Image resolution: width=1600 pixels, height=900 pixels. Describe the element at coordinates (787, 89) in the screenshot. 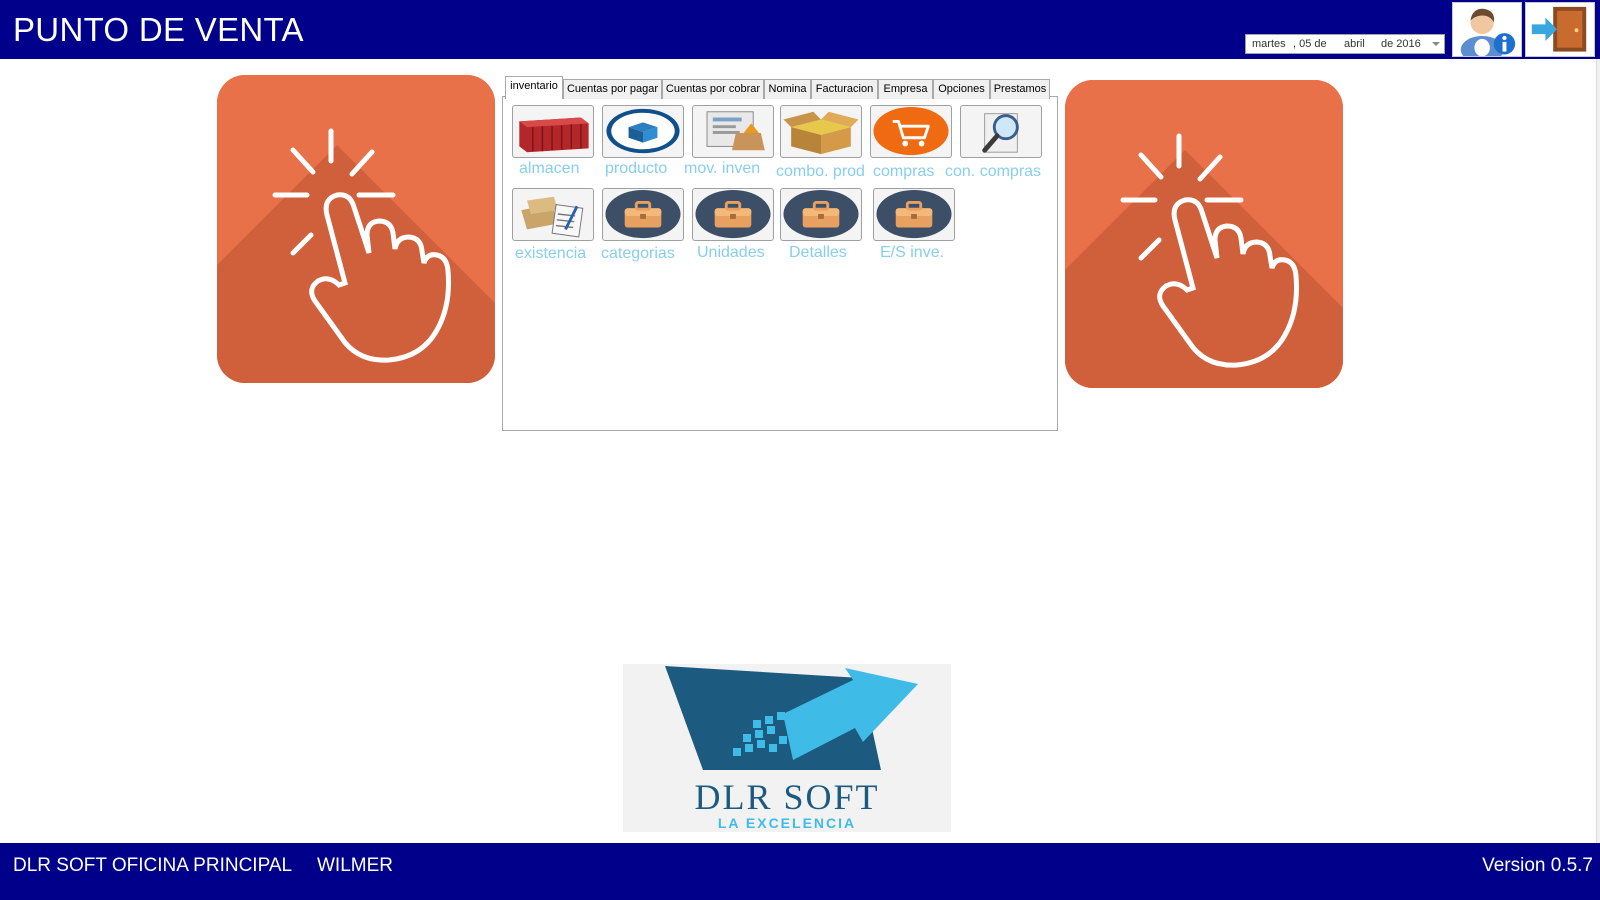

I see `tab-nomina: Nomina` at that location.